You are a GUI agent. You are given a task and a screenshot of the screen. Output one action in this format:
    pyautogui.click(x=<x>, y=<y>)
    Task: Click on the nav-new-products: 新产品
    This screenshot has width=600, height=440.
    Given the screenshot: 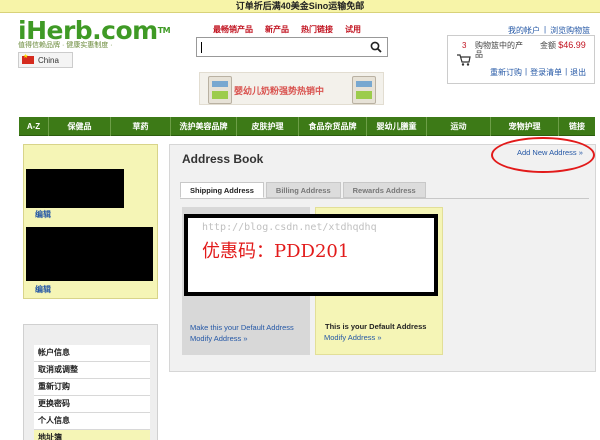 What is the action you would take?
    pyautogui.click(x=277, y=29)
    